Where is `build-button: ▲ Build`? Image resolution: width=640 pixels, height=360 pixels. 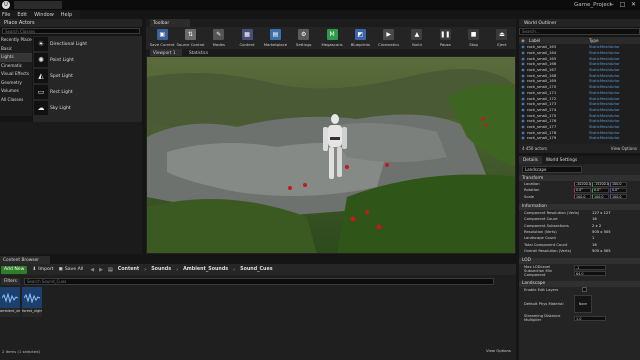 build-button: ▲ Build is located at coordinates (417, 38).